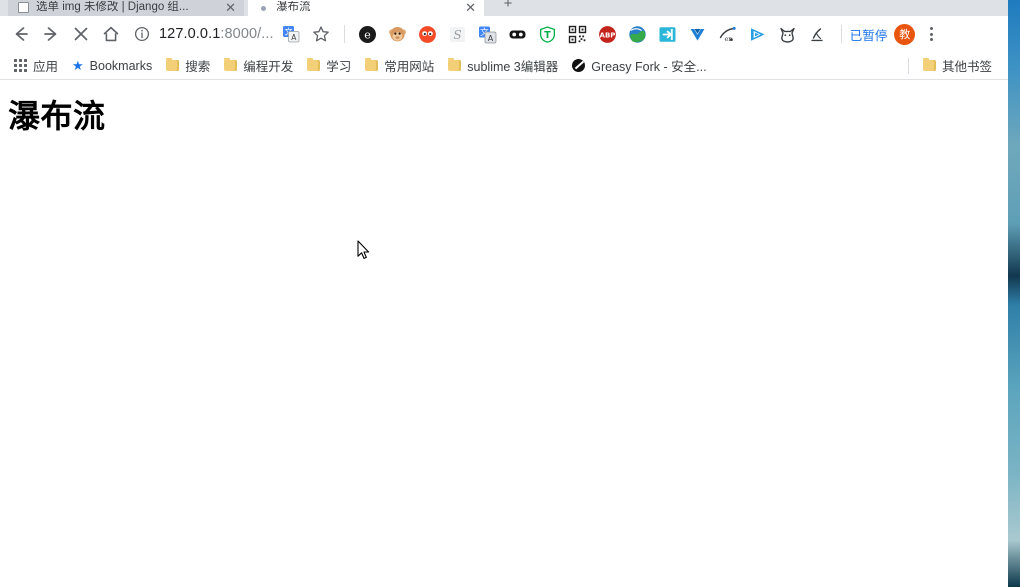 This screenshot has width=1020, height=587. What do you see at coordinates (363, 249) in the screenshot?
I see `mouse-cursor` at bounding box center [363, 249].